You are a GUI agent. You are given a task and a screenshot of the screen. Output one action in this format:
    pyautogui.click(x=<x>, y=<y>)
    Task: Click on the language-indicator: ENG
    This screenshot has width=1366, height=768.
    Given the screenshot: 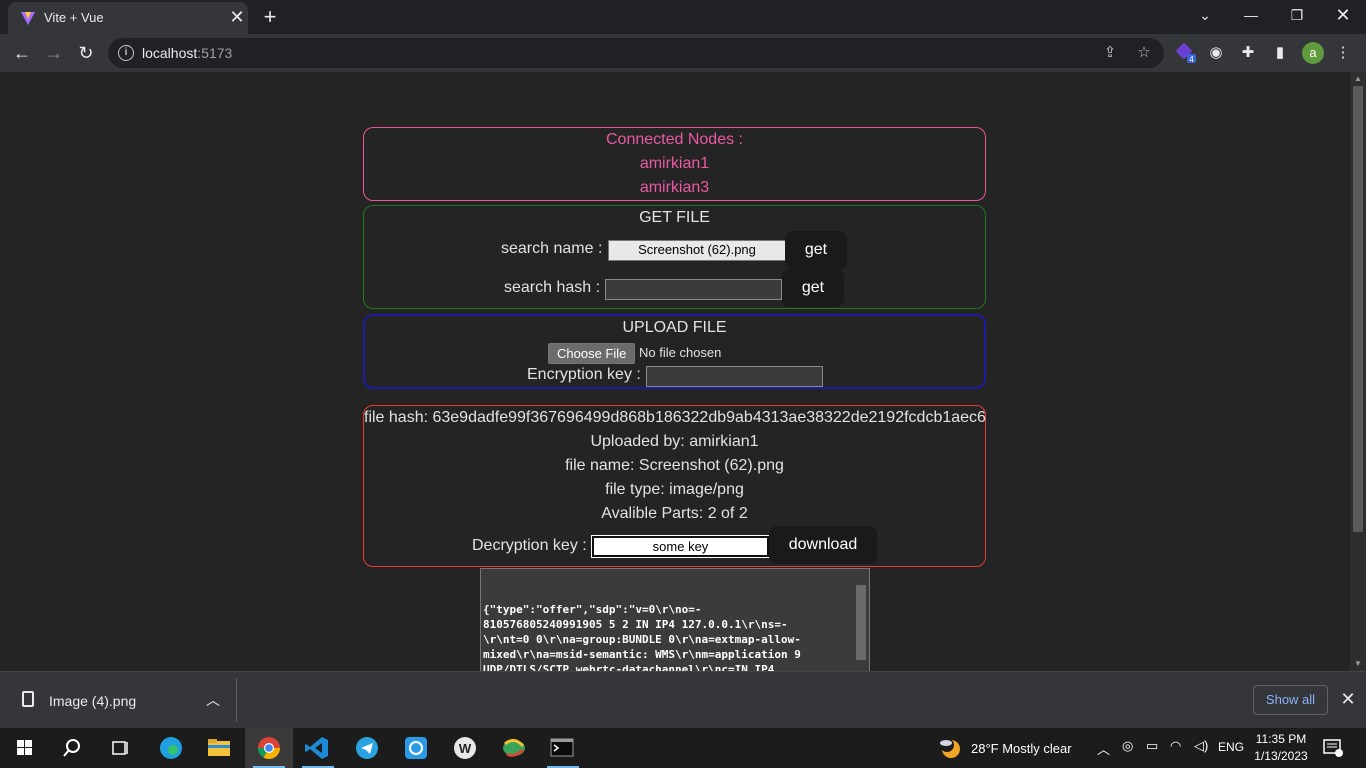 What is the action you would take?
    pyautogui.click(x=1231, y=747)
    